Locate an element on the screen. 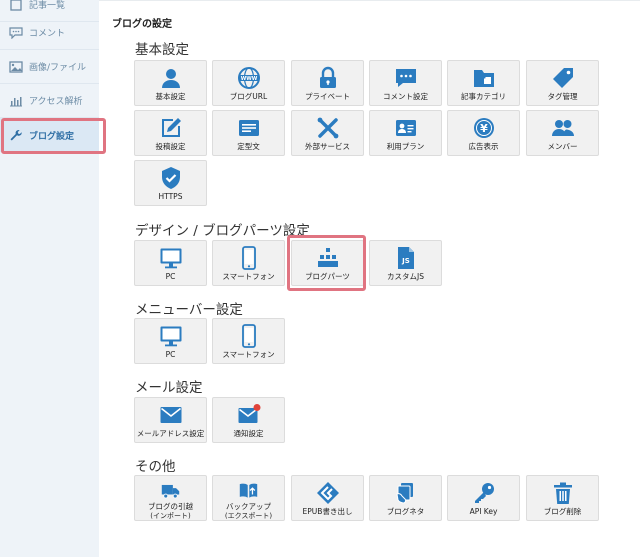 This screenshot has width=640, height=557. tile-external-services: 外部サービス is located at coordinates (327, 133).